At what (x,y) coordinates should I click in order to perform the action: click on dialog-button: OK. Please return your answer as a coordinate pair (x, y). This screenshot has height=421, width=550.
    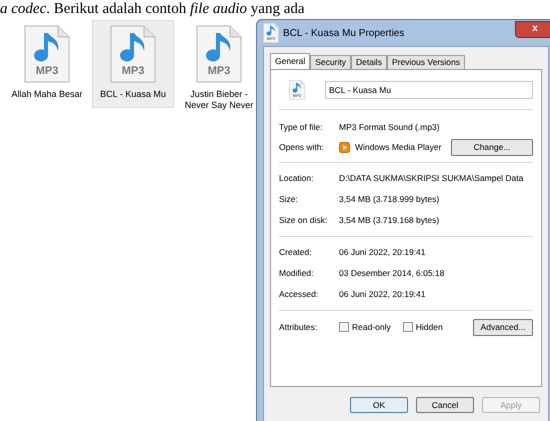
    Looking at the image, I should click on (379, 405).